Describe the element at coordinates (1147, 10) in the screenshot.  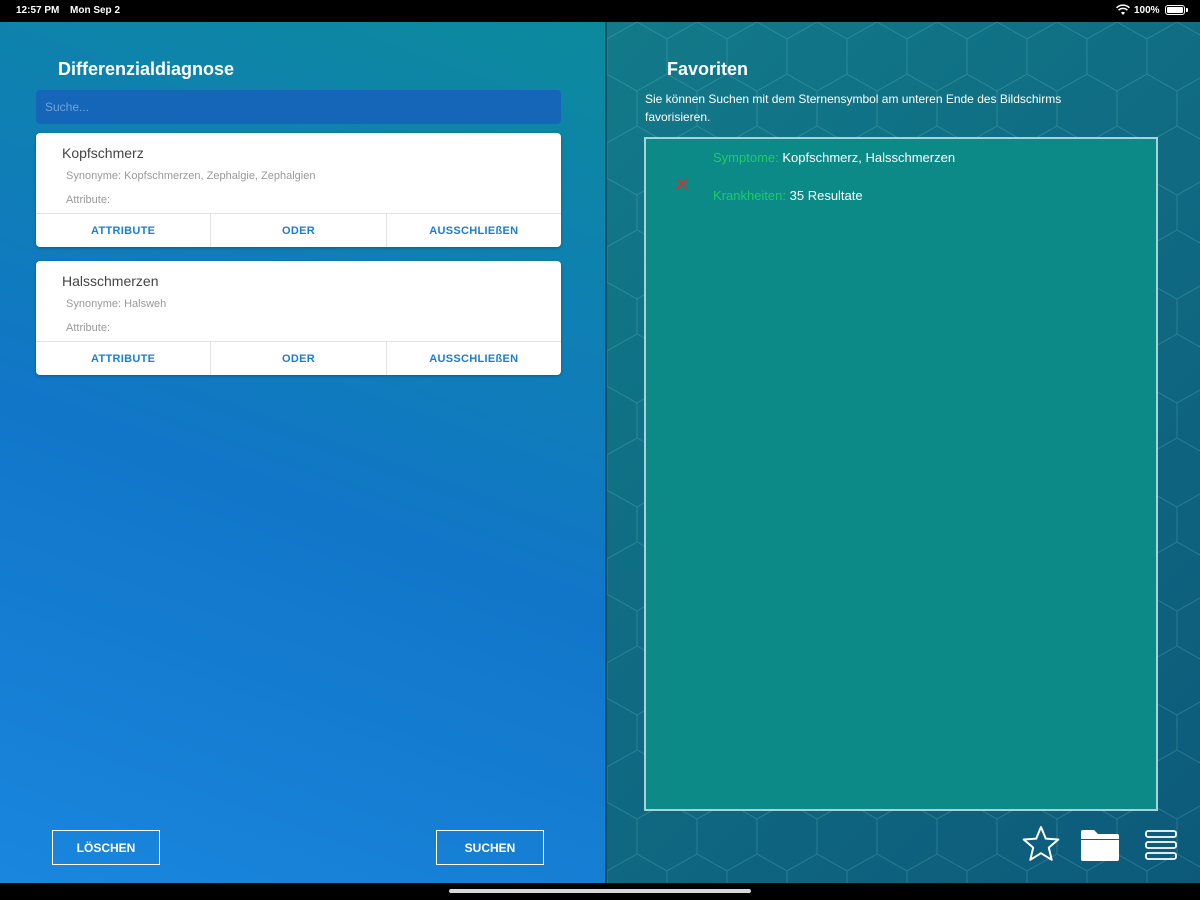
I see `battery-percent: 100%` at that location.